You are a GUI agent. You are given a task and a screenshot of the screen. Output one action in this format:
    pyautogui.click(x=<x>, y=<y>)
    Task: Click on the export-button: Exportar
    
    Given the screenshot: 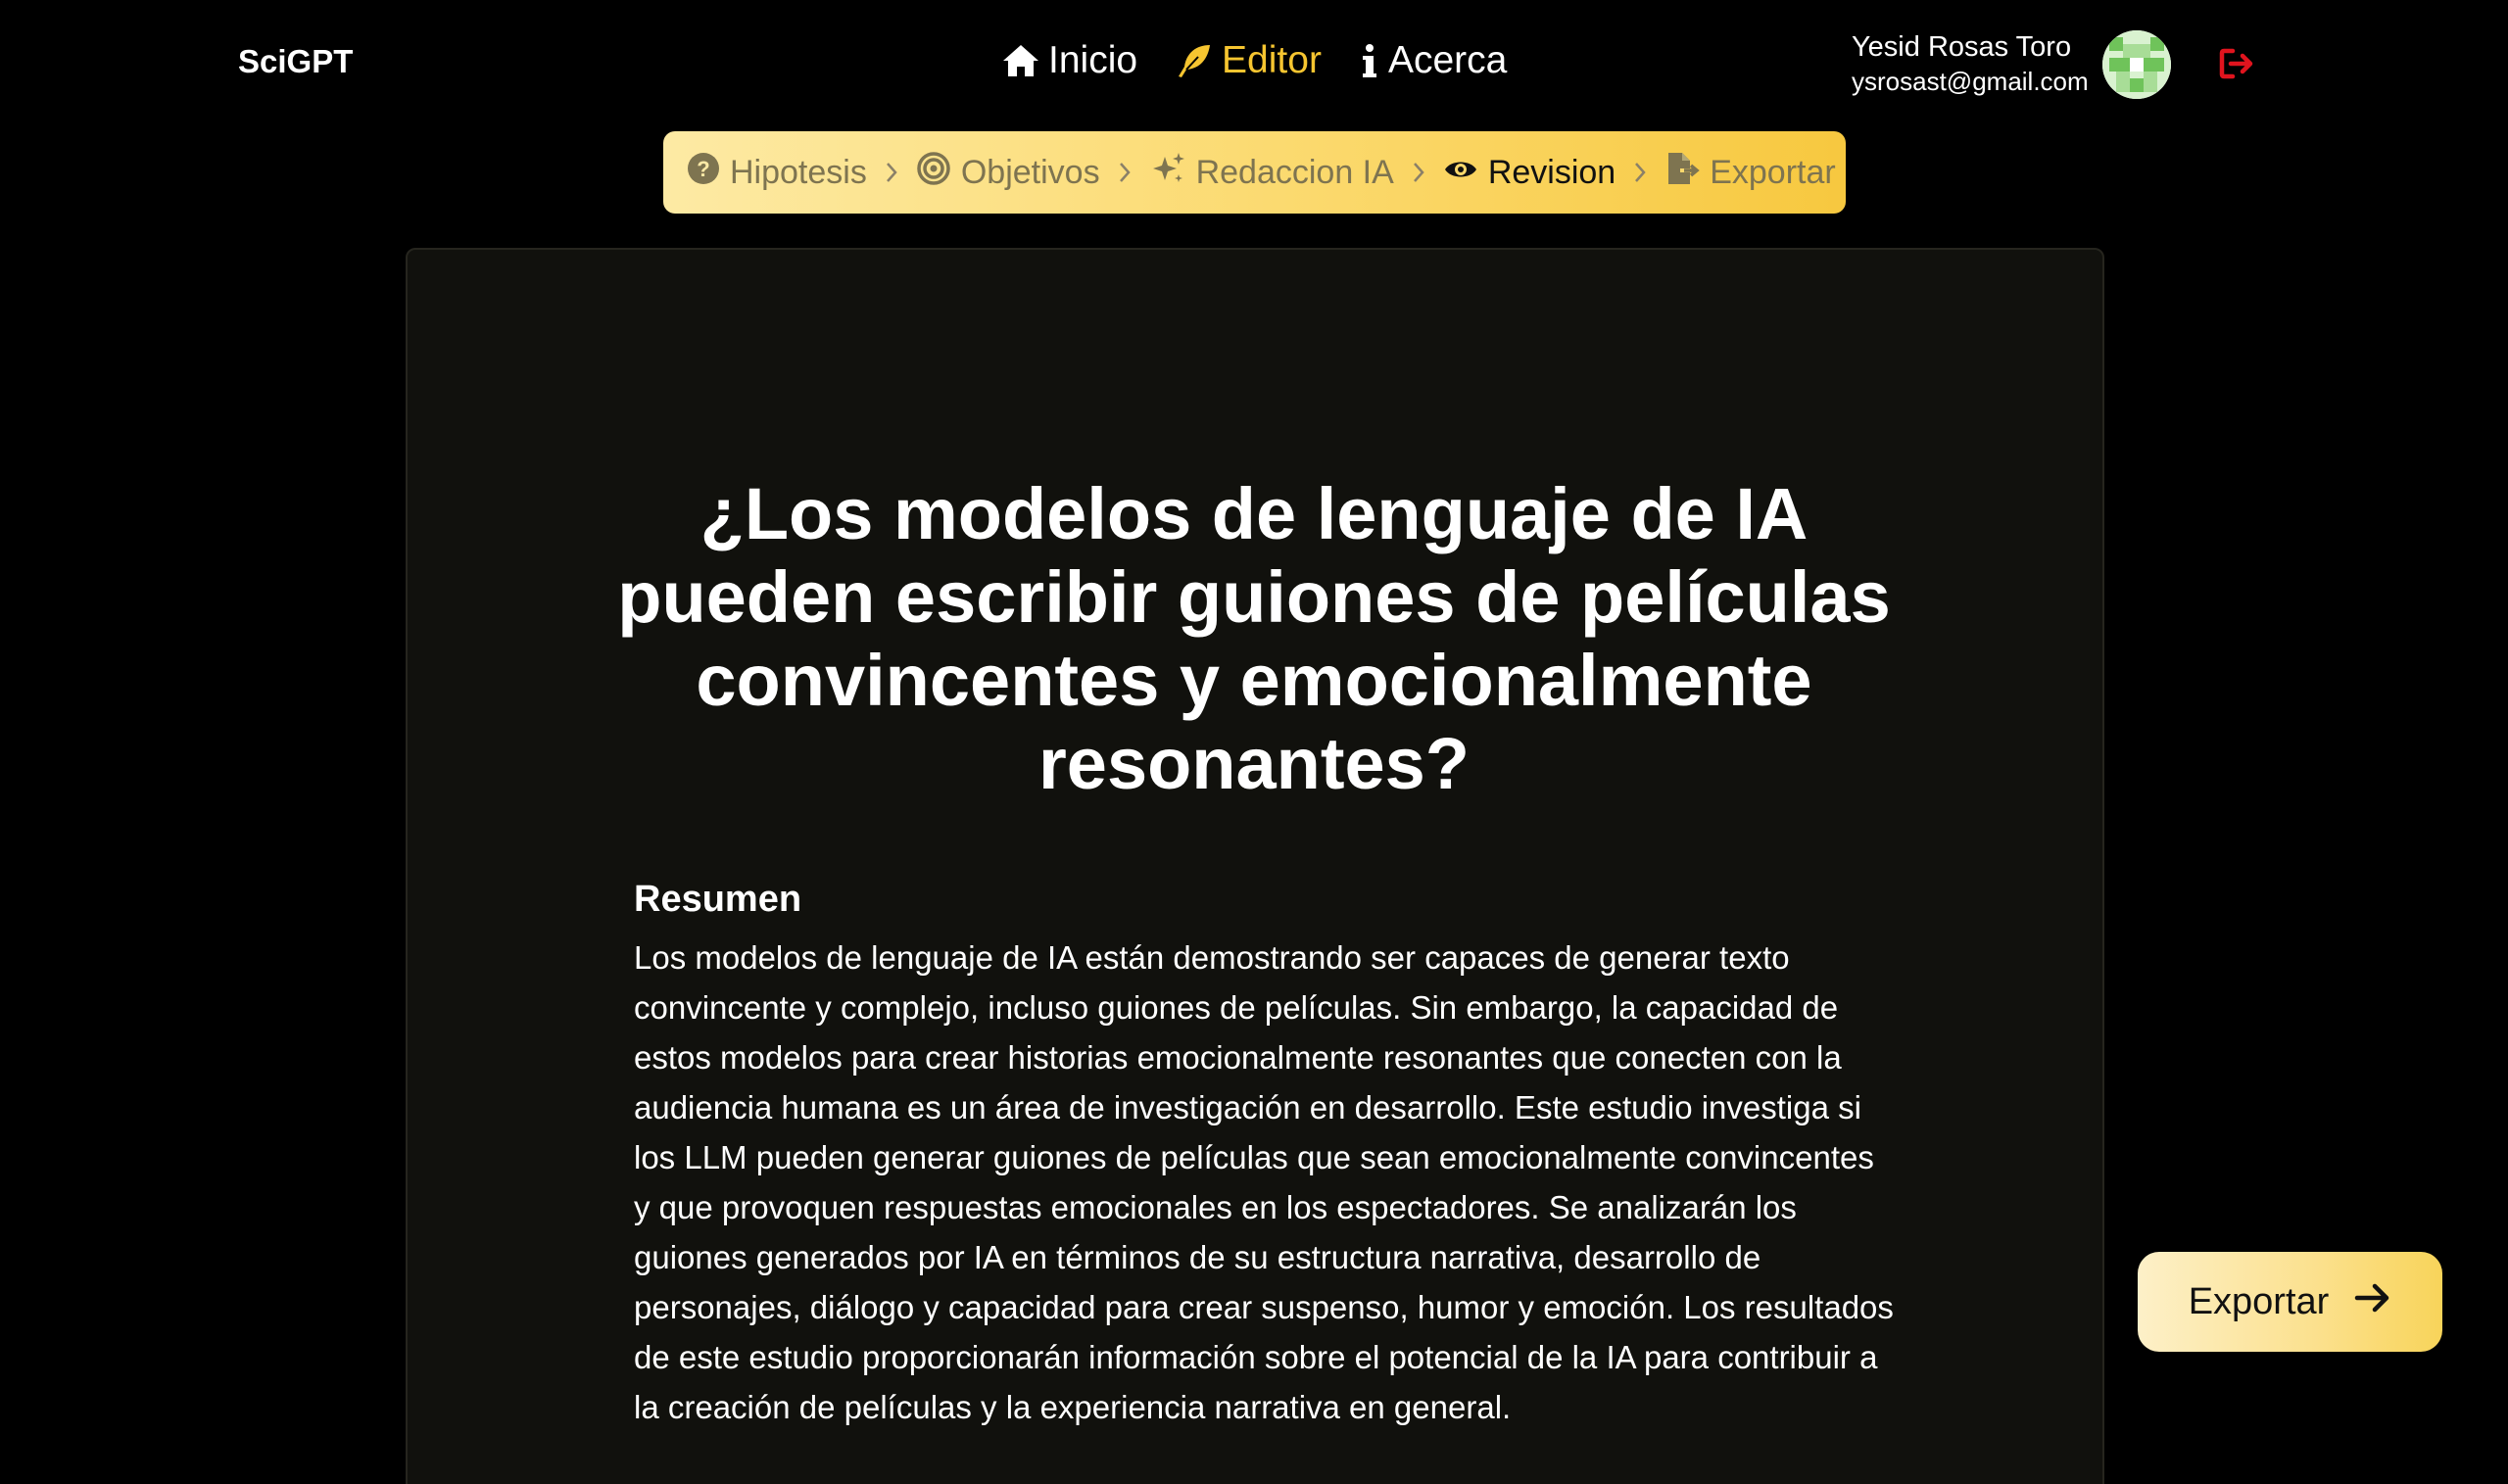 What is the action you would take?
    pyautogui.click(x=2290, y=1302)
    